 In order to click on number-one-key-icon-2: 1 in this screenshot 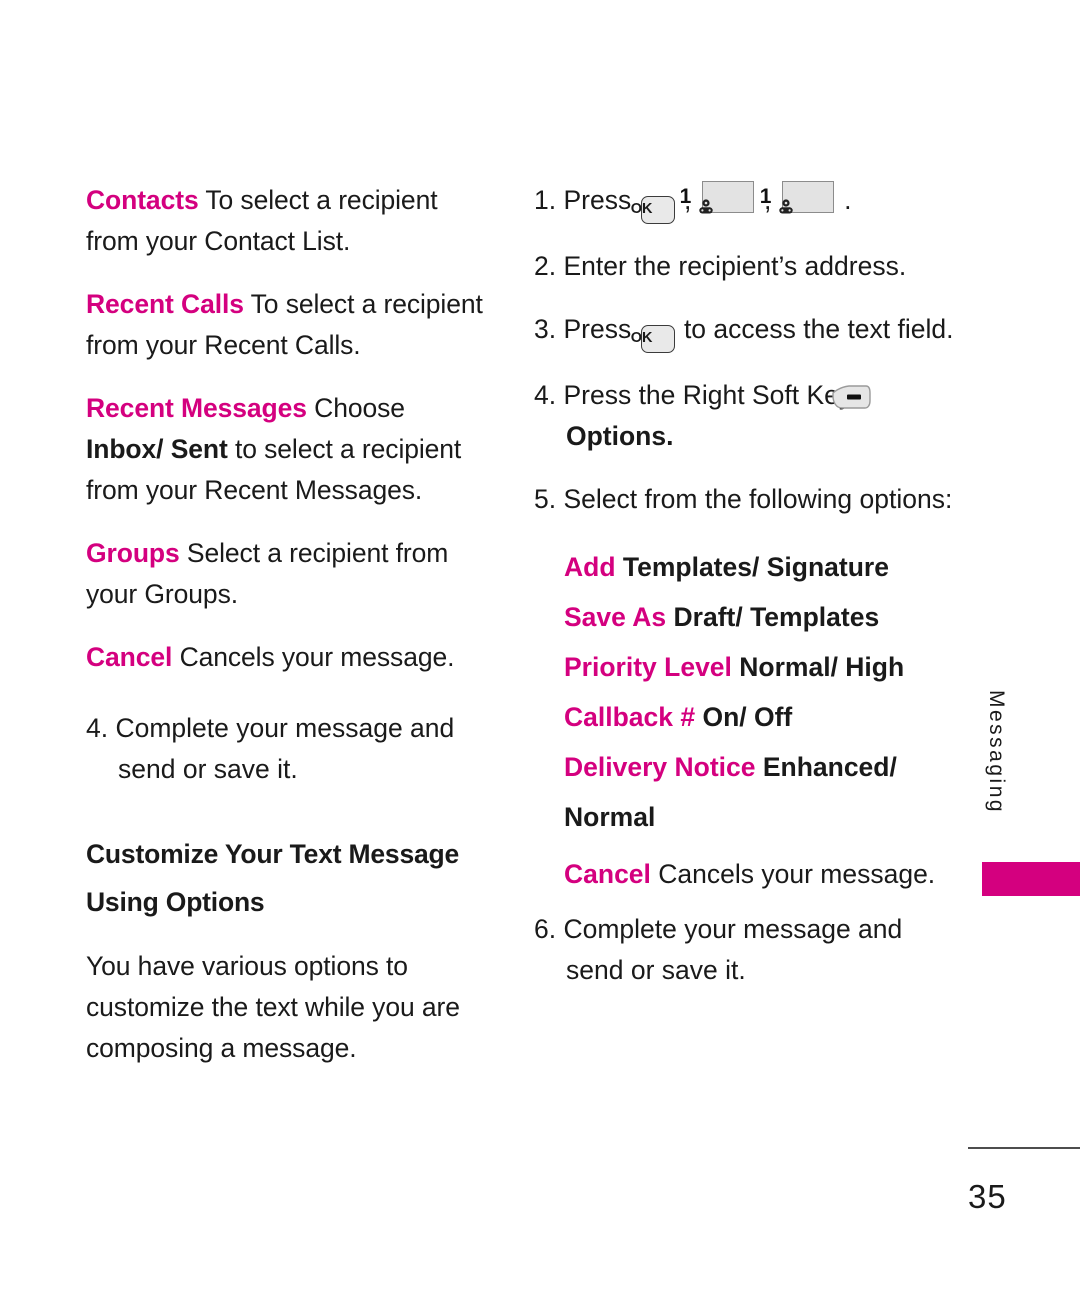, I will do `click(797, 197)`.